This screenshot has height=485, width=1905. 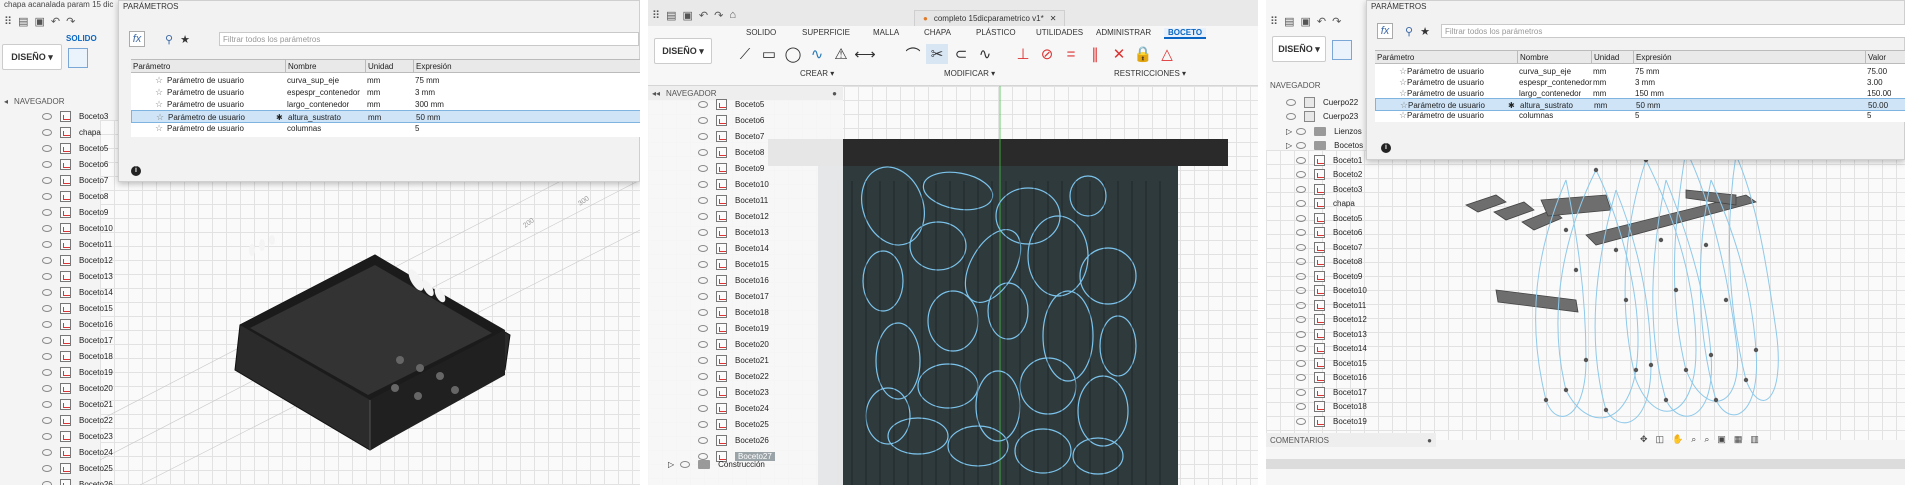 I want to click on browser-item: Boceto23, so click(x=733, y=392).